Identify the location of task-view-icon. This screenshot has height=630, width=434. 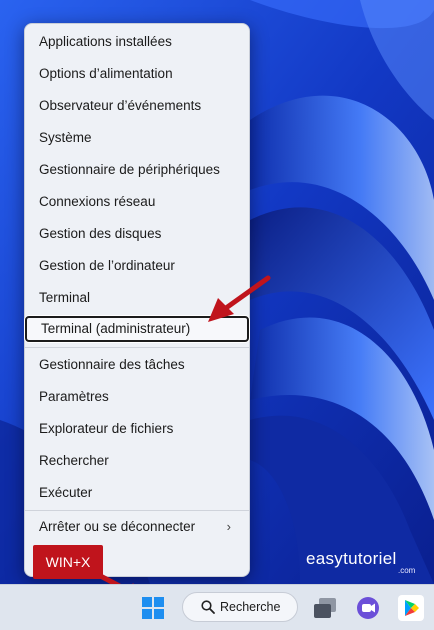
(325, 608).